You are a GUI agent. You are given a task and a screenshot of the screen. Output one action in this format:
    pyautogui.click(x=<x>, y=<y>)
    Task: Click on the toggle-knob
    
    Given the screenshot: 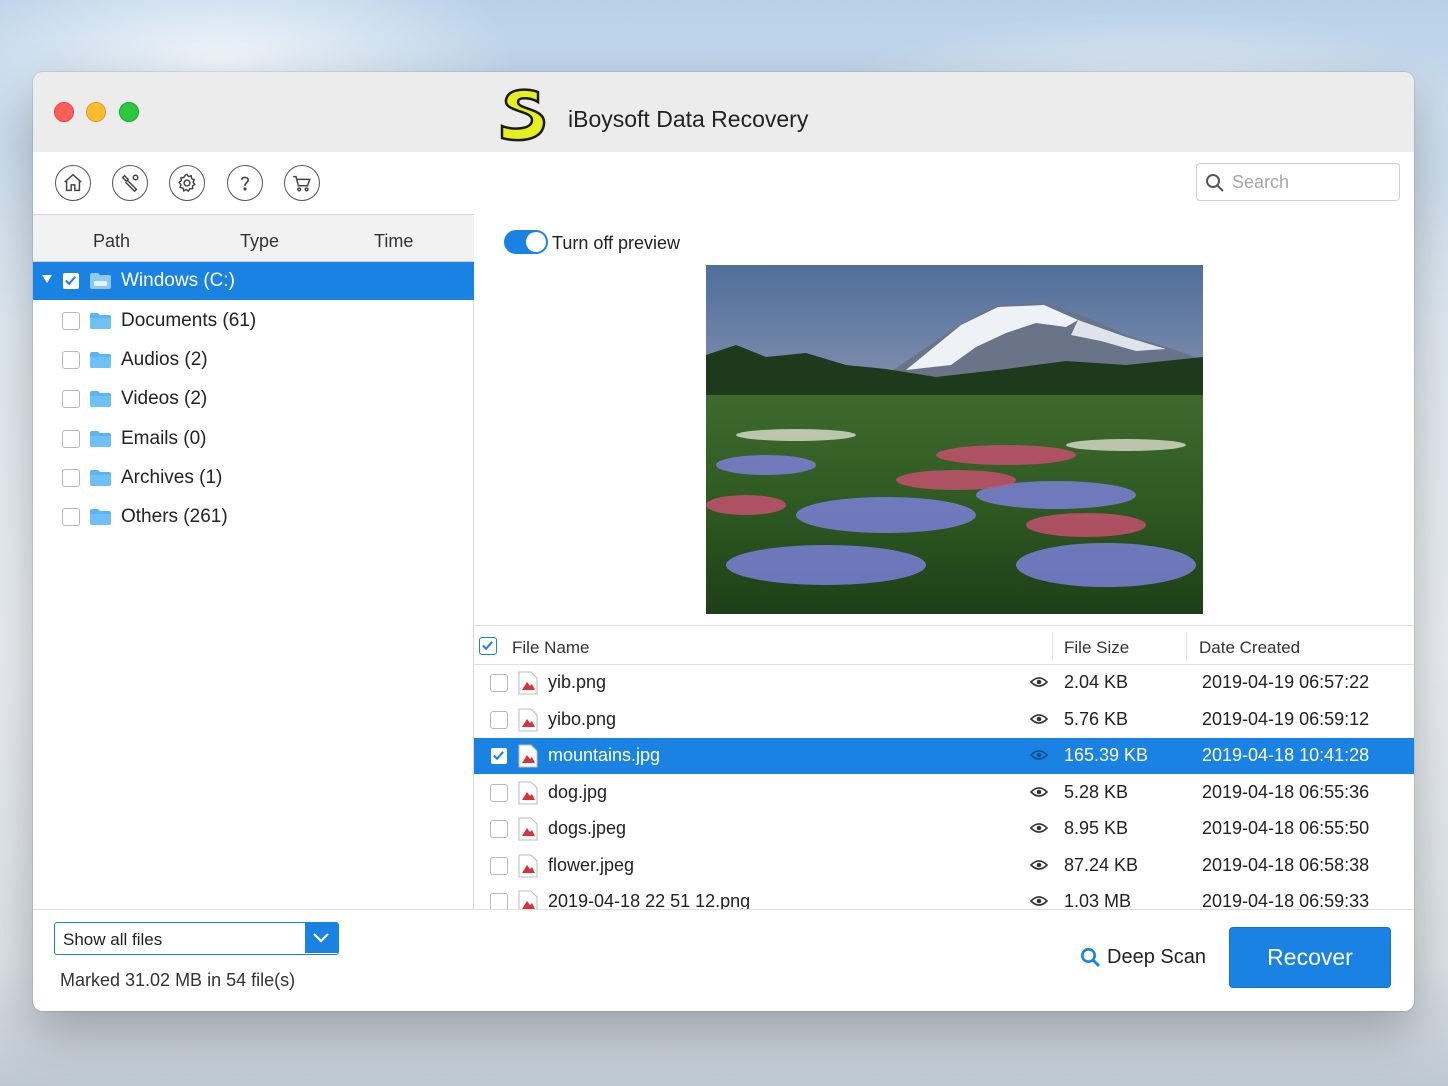 What is the action you would take?
    pyautogui.click(x=536, y=242)
    